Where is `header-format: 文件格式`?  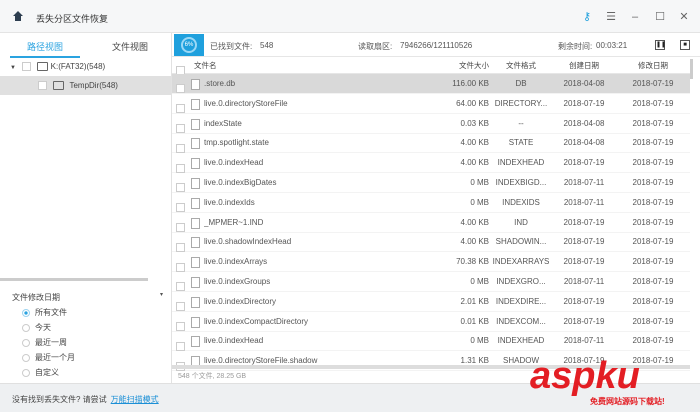 header-format: 文件格式 is located at coordinates (521, 65).